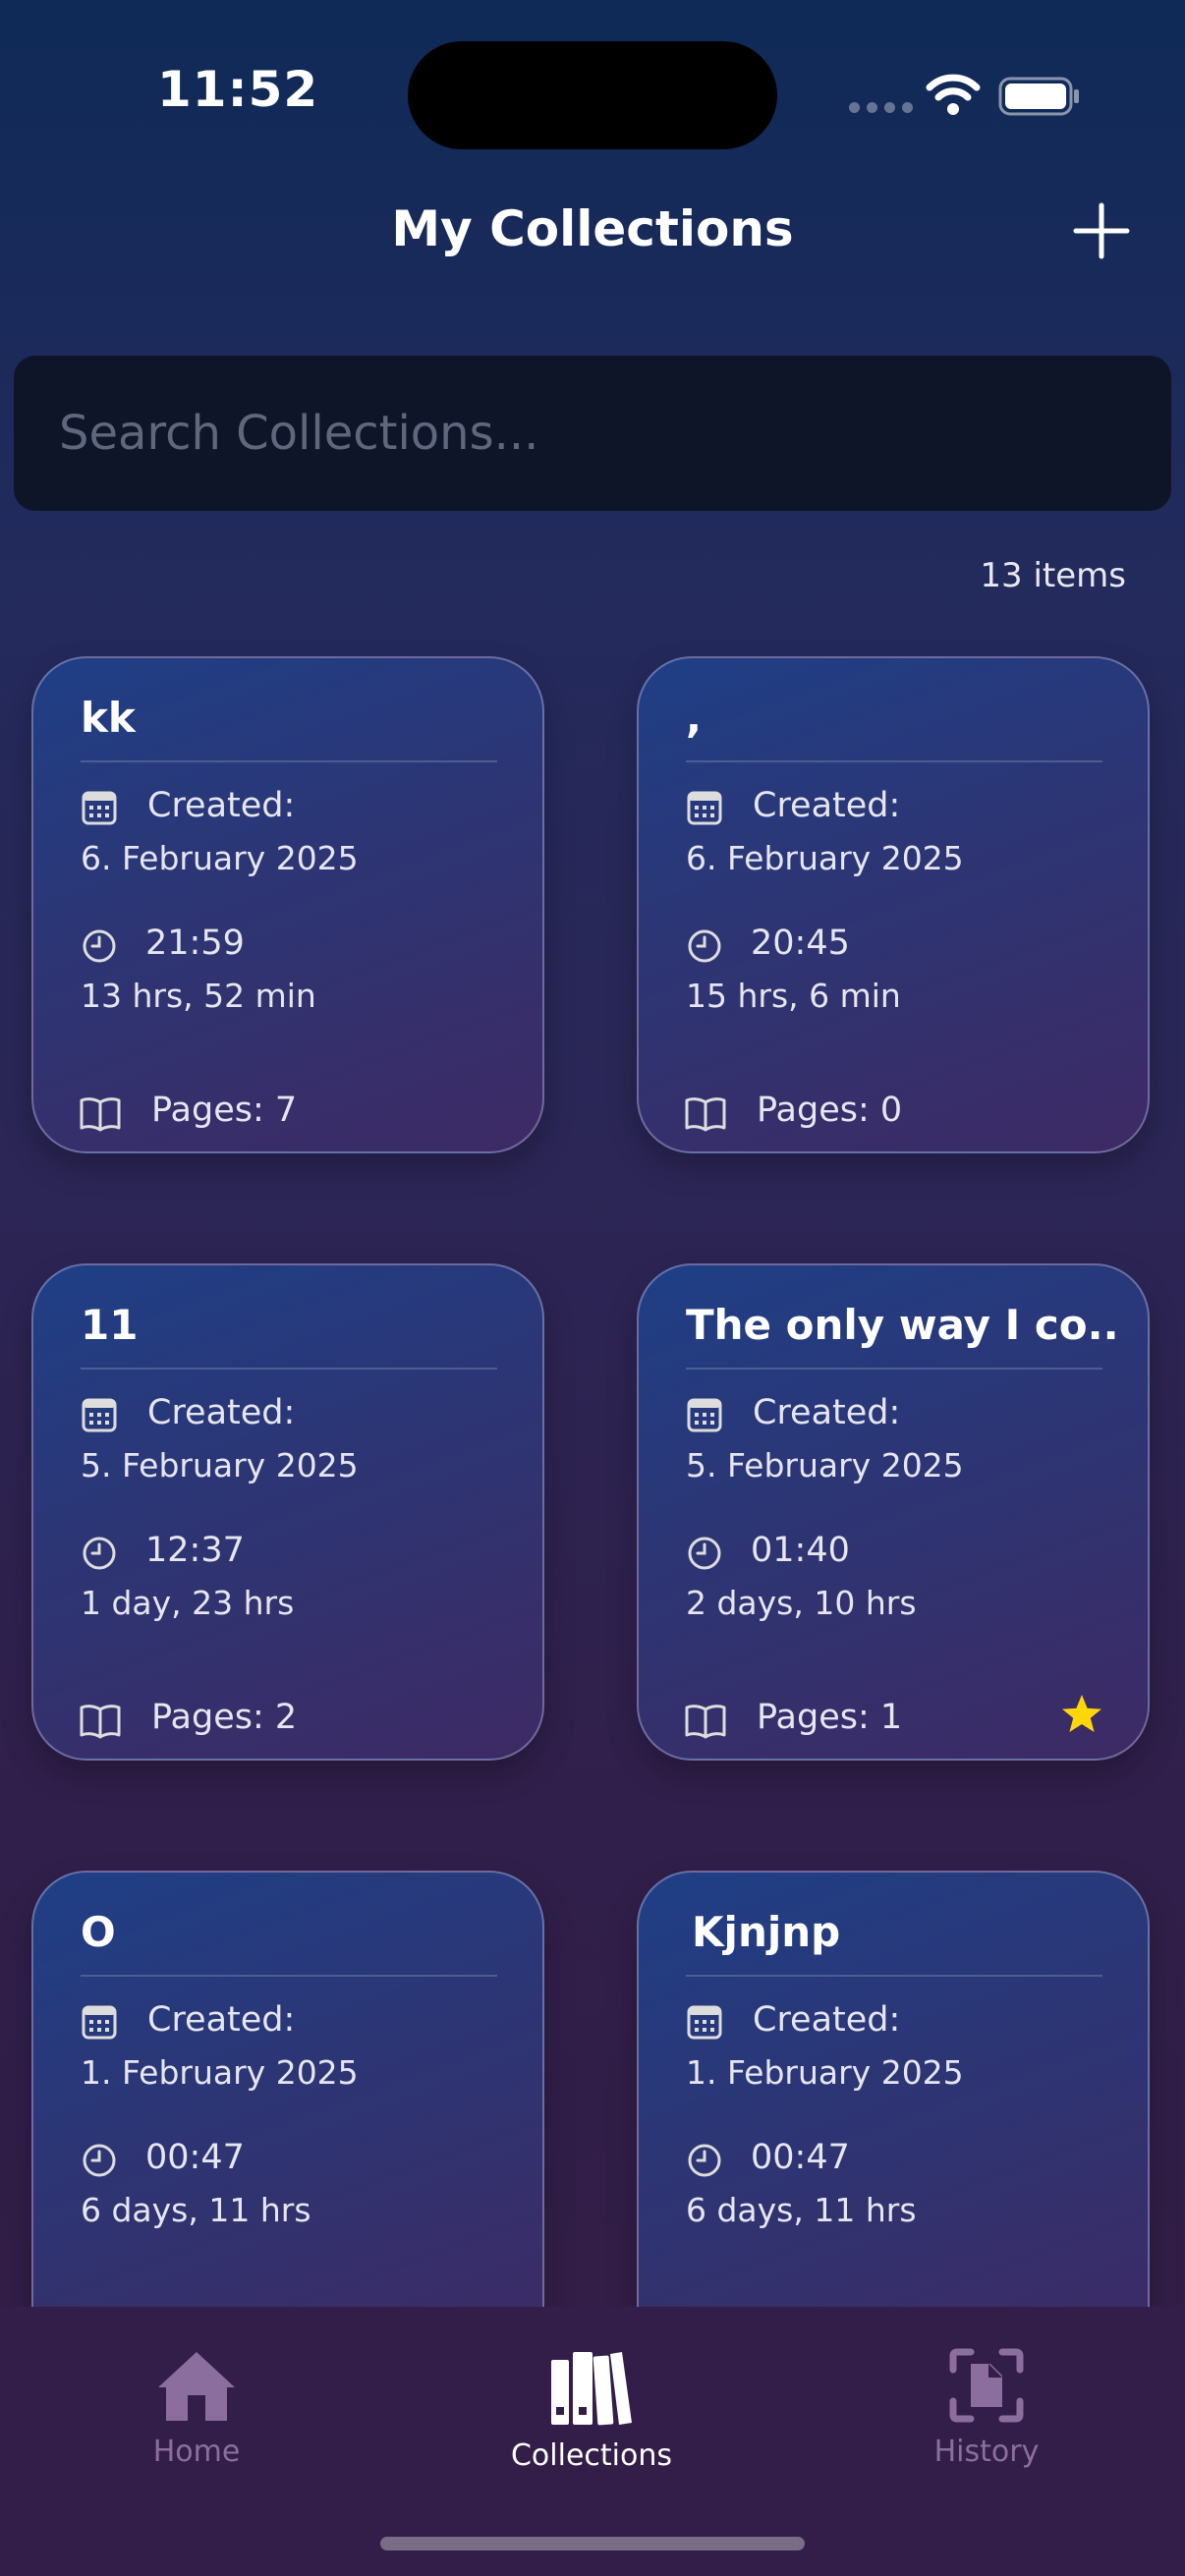 The height and width of the screenshot is (2576, 1185). Describe the element at coordinates (197, 2386) in the screenshot. I see `home-icon` at that location.